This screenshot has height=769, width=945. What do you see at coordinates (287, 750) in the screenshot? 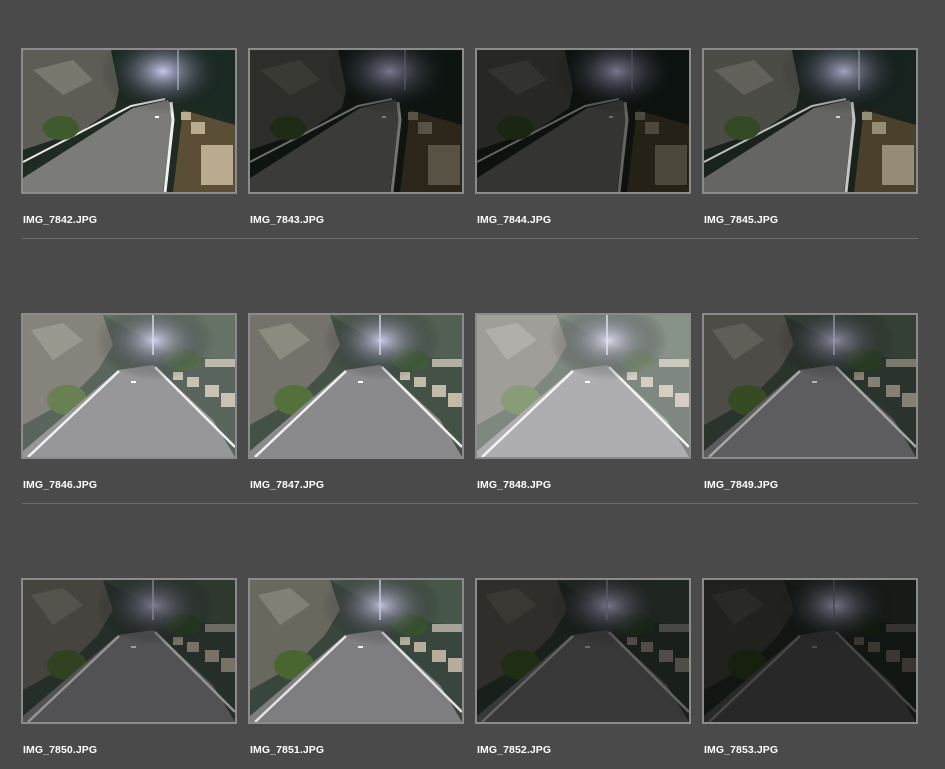
I see `thumbnail-filename: IMG_7851.JPG` at bounding box center [287, 750].